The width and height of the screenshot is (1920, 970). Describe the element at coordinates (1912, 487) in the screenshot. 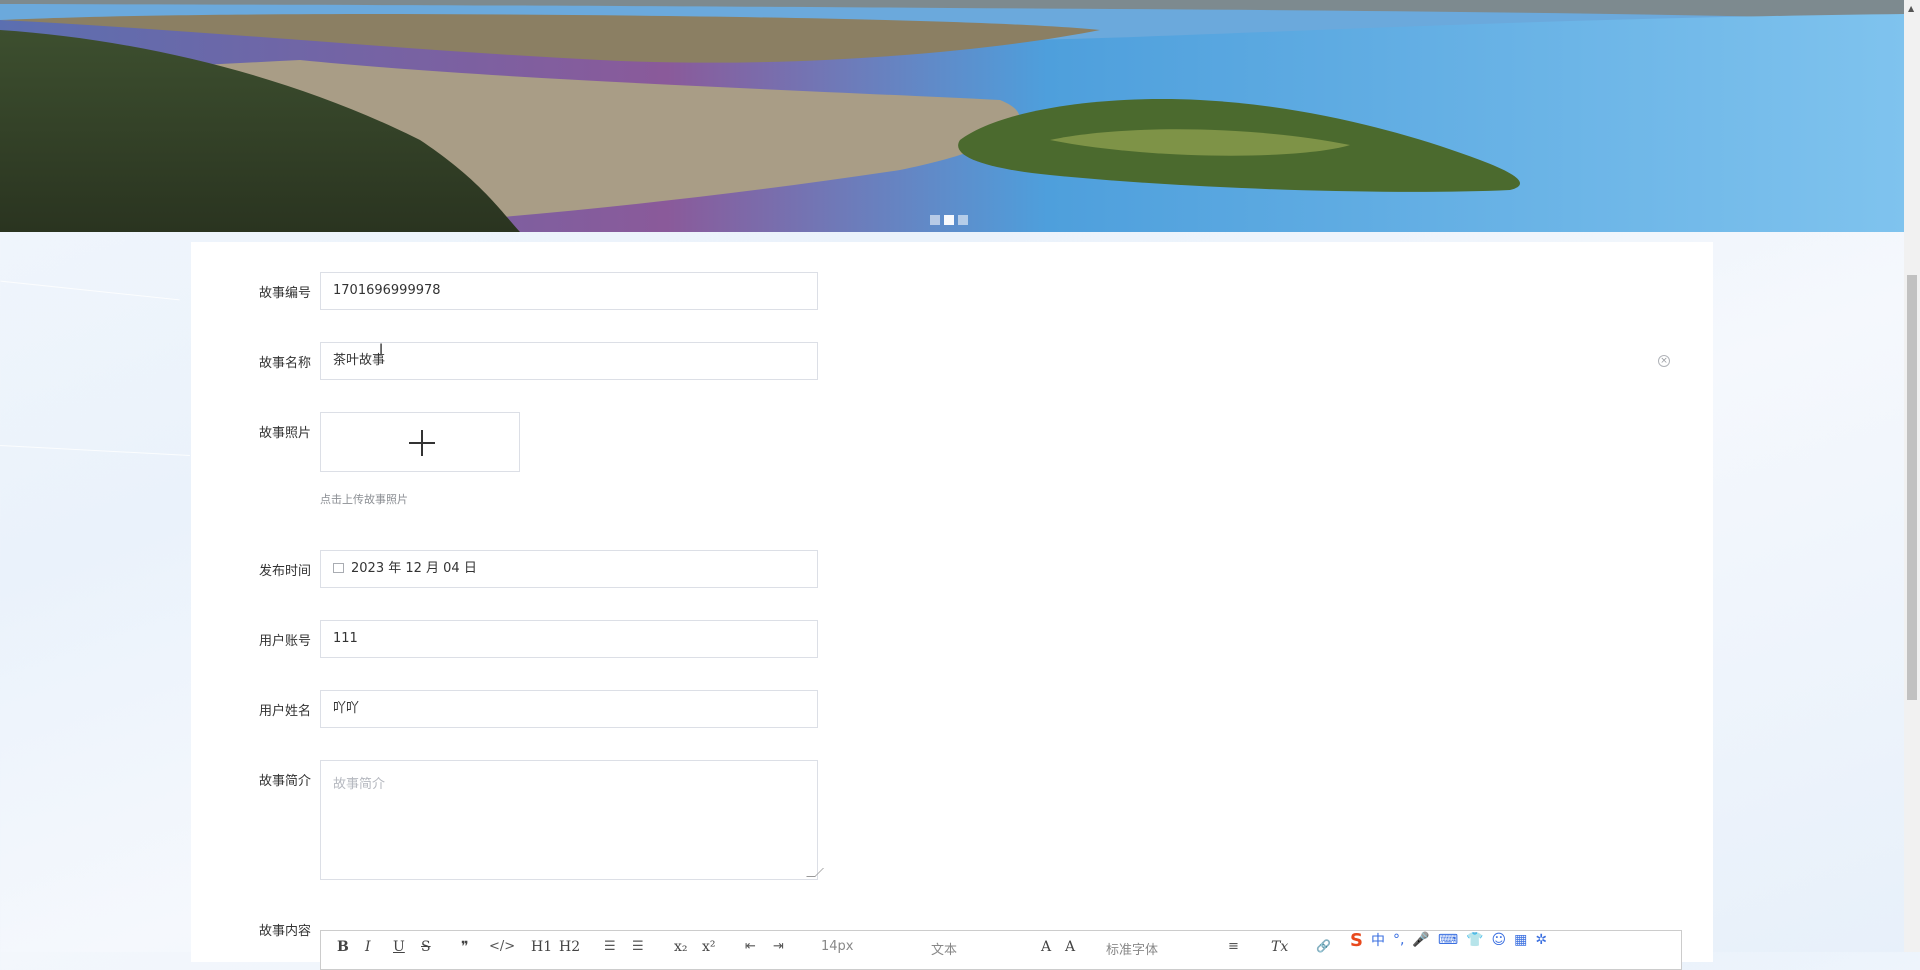

I see `scrollbar-thumb` at that location.